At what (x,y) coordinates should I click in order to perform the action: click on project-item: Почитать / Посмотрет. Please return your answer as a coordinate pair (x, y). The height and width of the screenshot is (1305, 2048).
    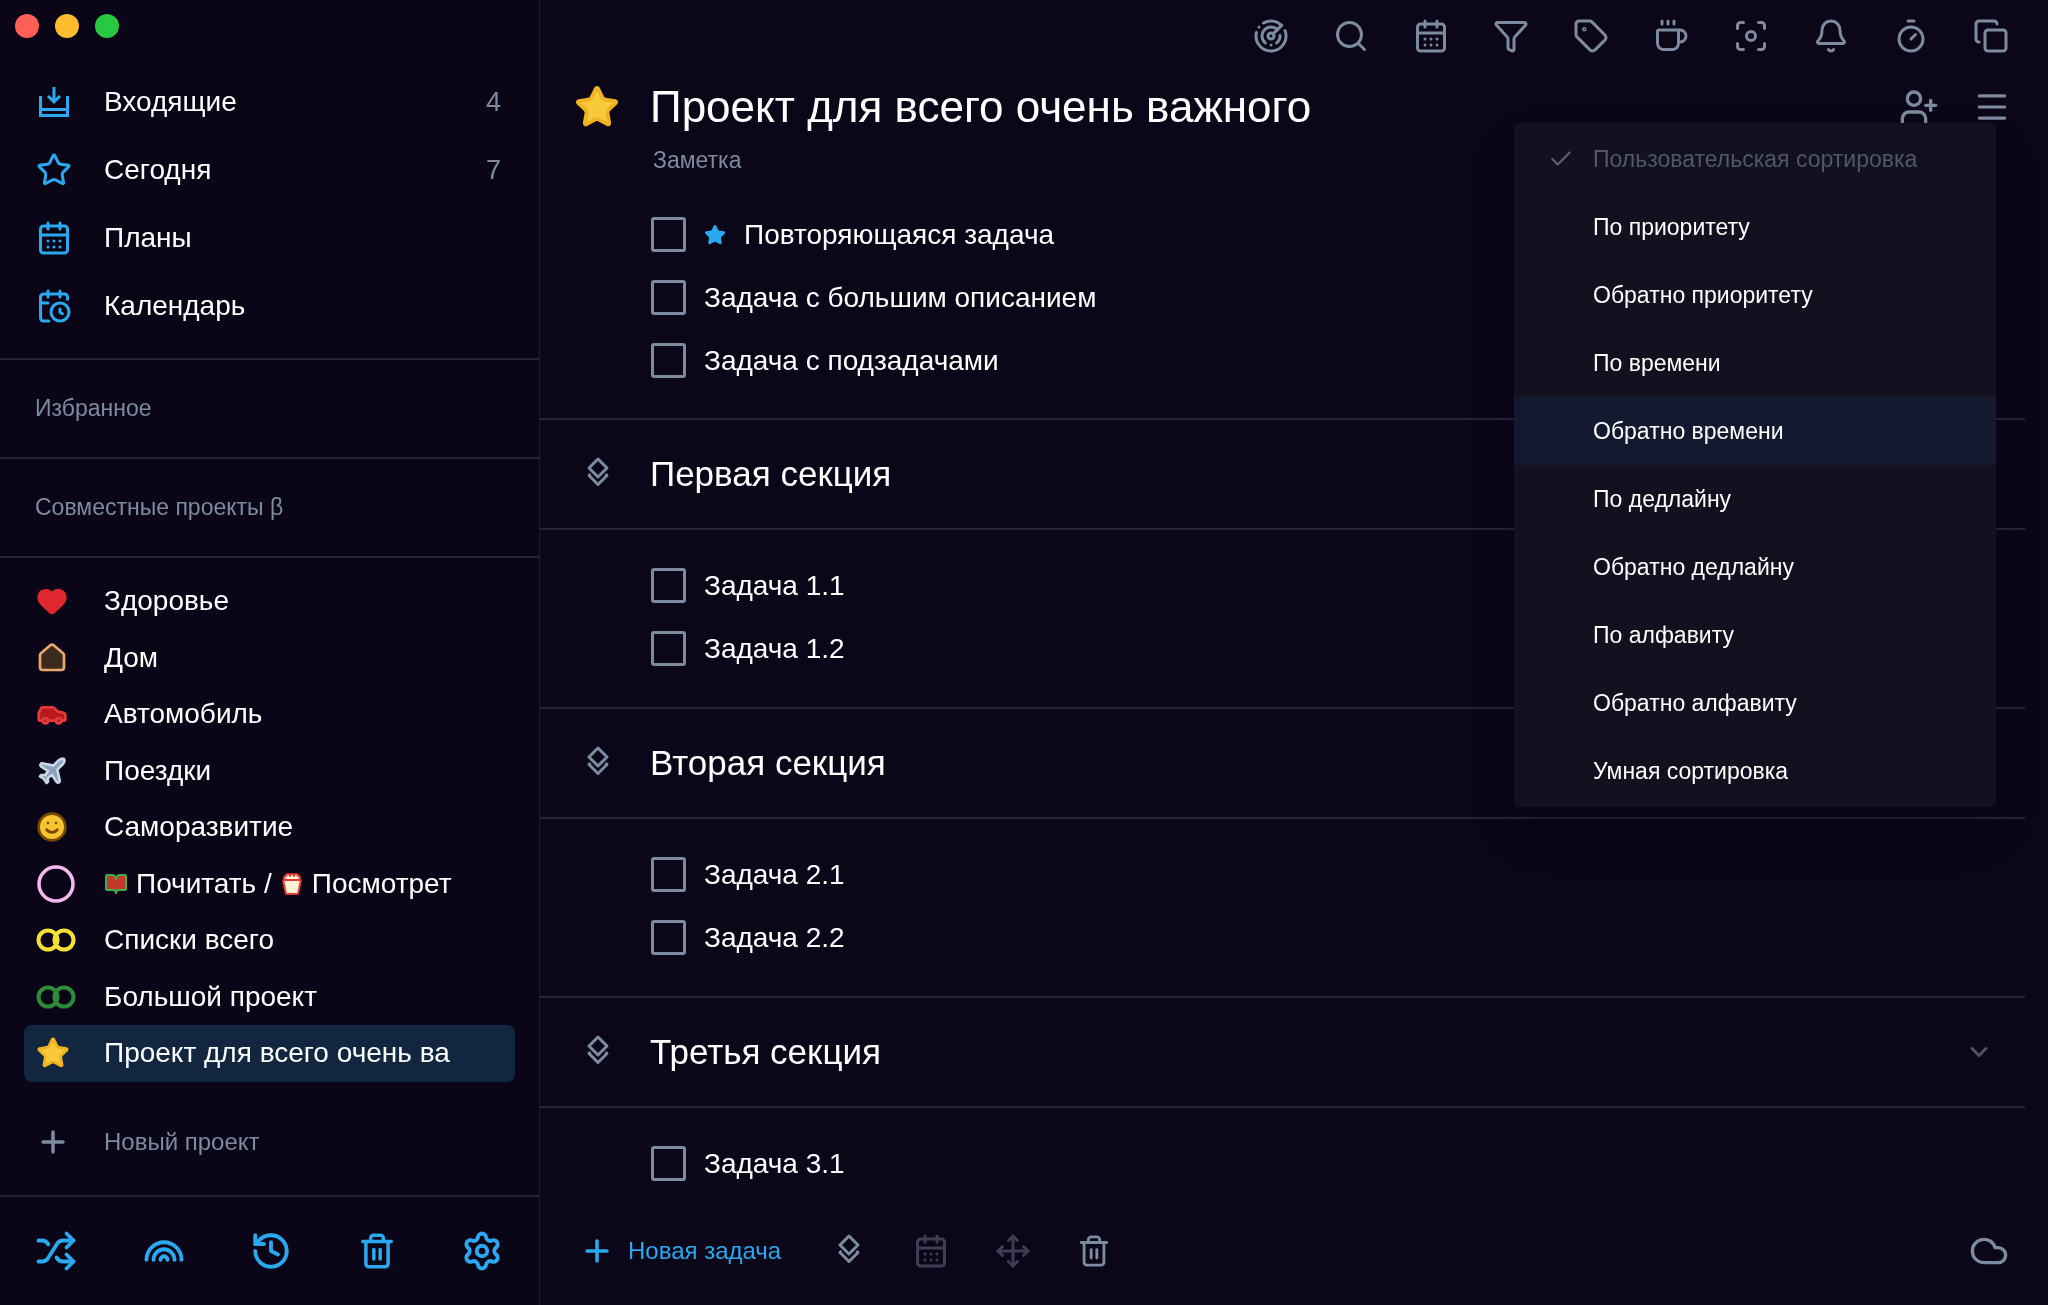
    Looking at the image, I should click on (269, 883).